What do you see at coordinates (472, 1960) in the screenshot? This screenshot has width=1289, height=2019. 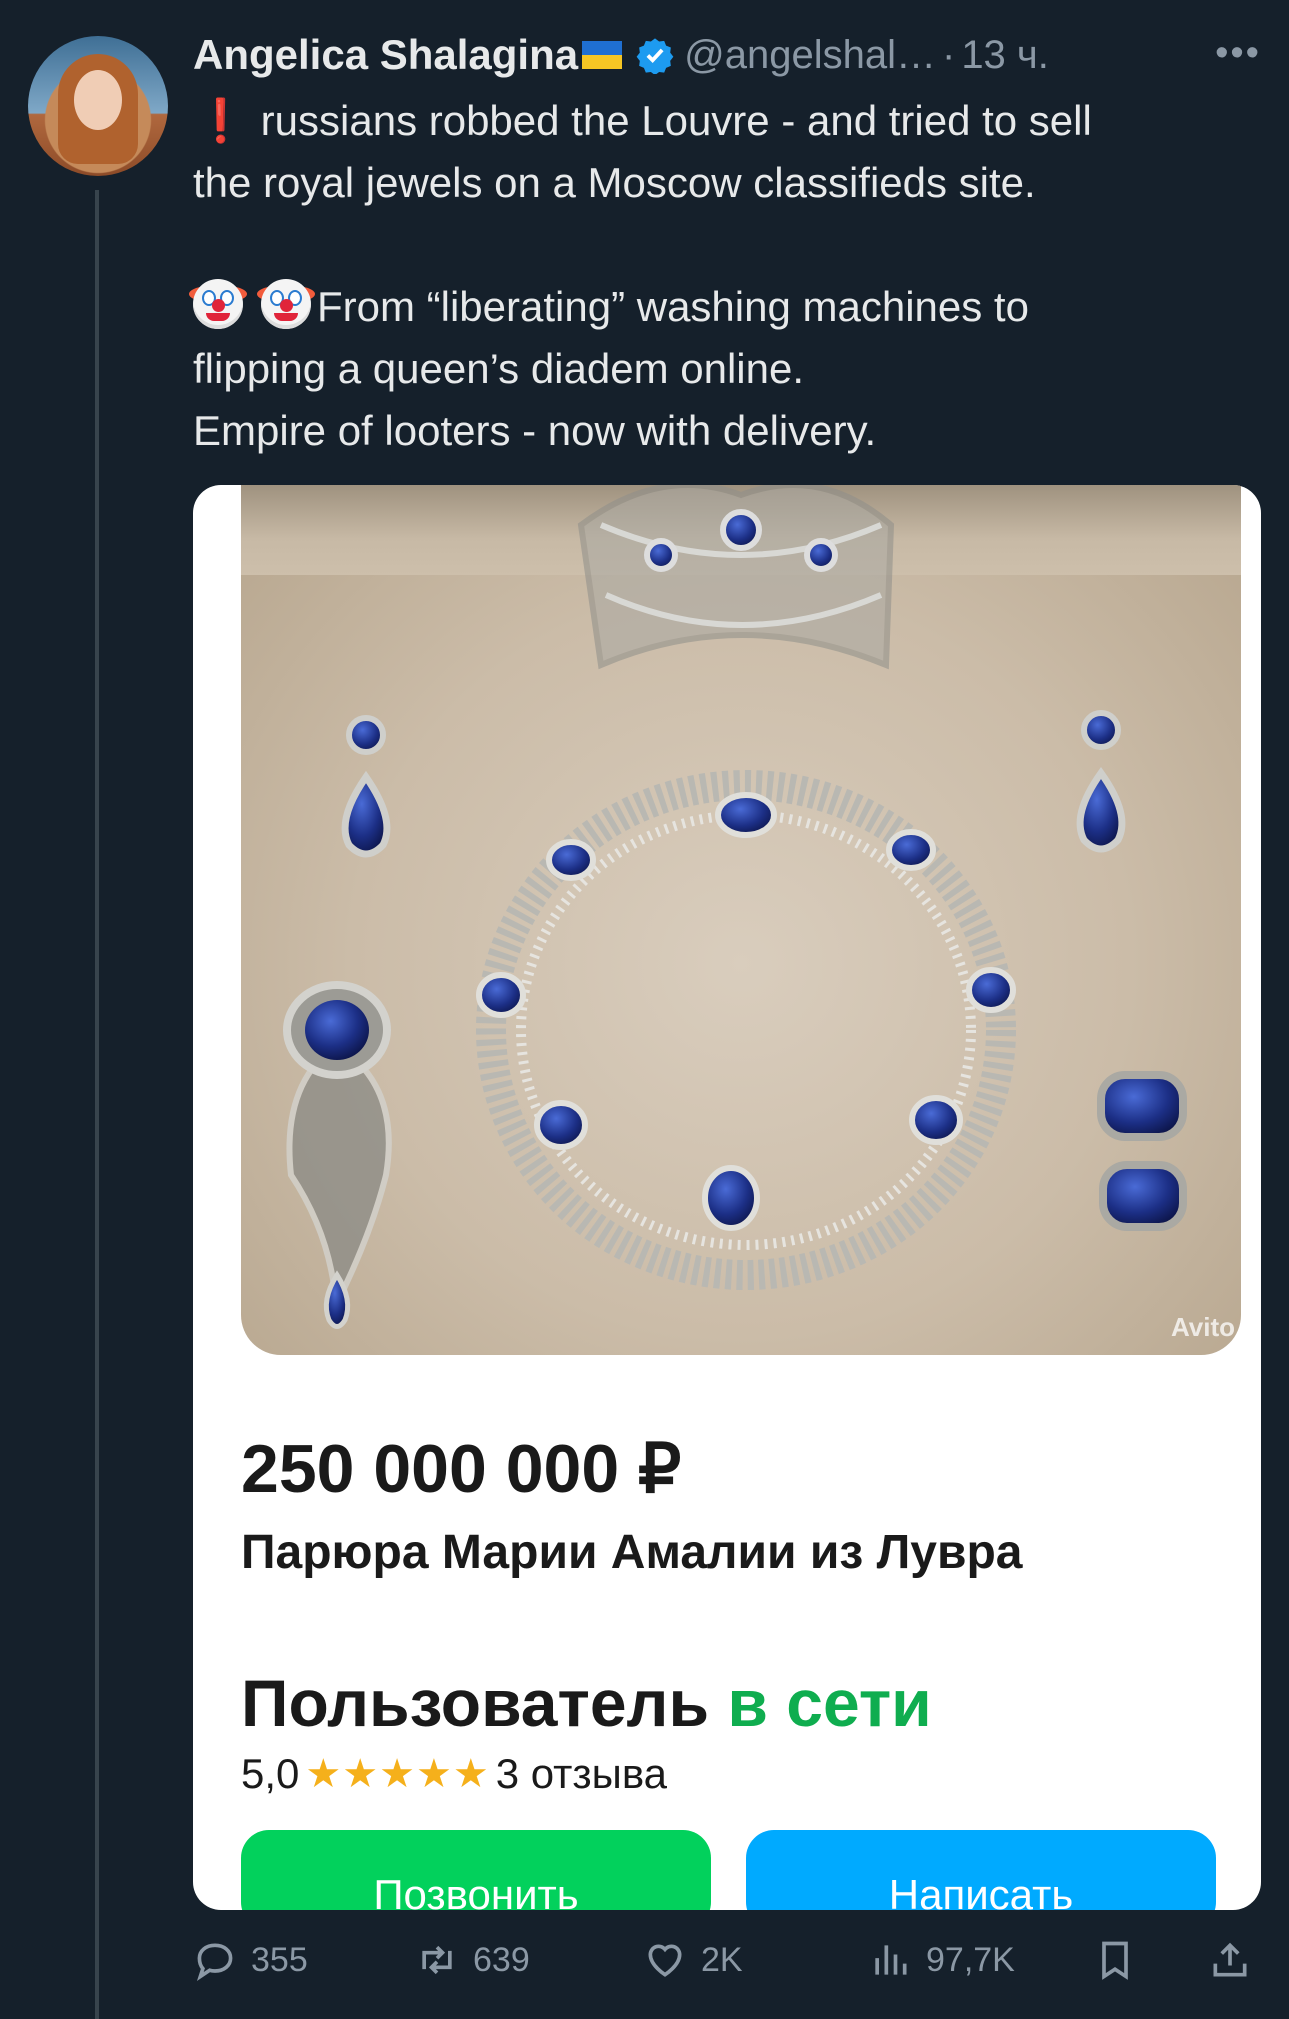 I see `repost-button: 639` at bounding box center [472, 1960].